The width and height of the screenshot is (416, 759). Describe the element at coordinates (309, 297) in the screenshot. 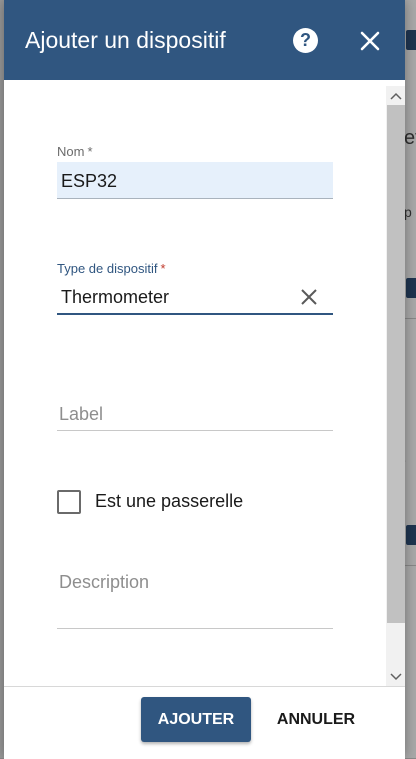

I see `clear-icon` at that location.